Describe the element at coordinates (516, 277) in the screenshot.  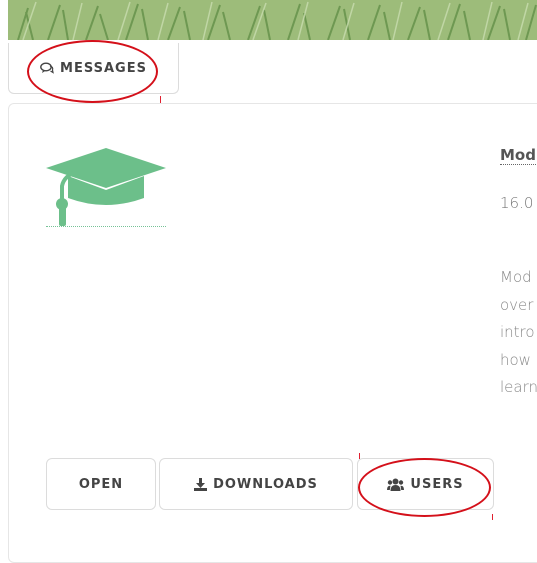
I see `description-line: Mod` at that location.